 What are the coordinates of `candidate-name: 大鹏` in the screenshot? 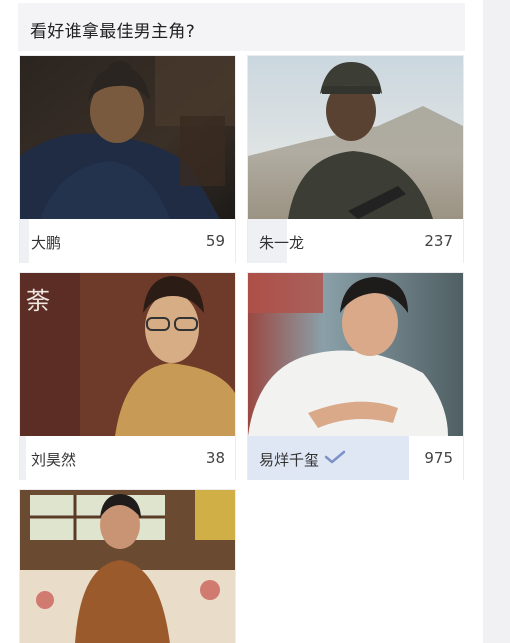 It's located at (46, 243).